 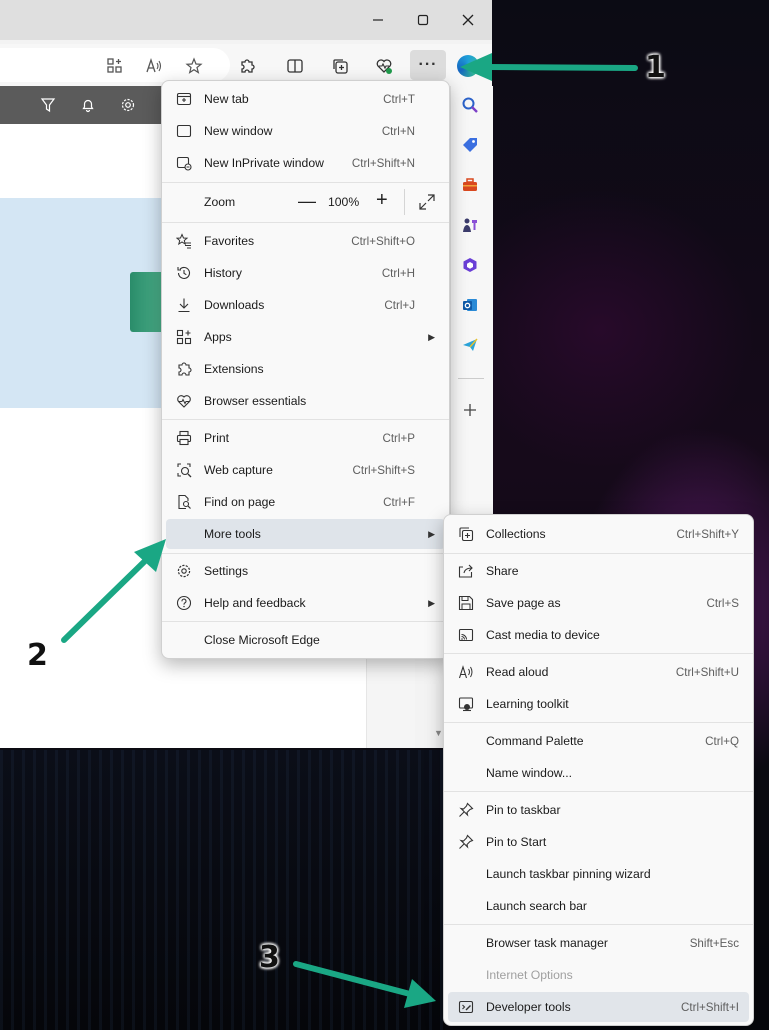 I want to click on menu-item-downloads: Downloads Ctrl+J, so click(x=305, y=305).